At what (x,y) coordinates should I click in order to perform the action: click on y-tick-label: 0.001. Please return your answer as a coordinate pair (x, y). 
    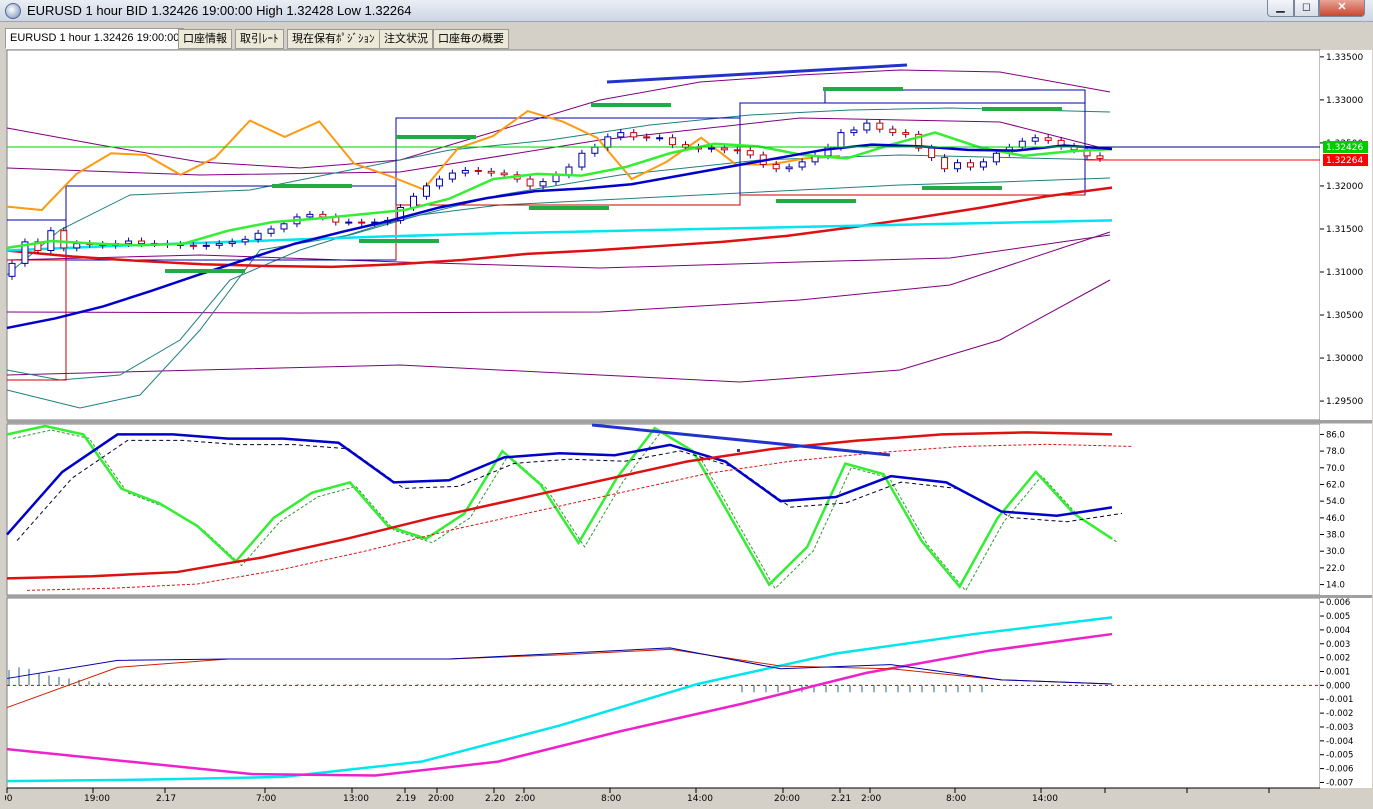
    Looking at the image, I should click on (1338, 673).